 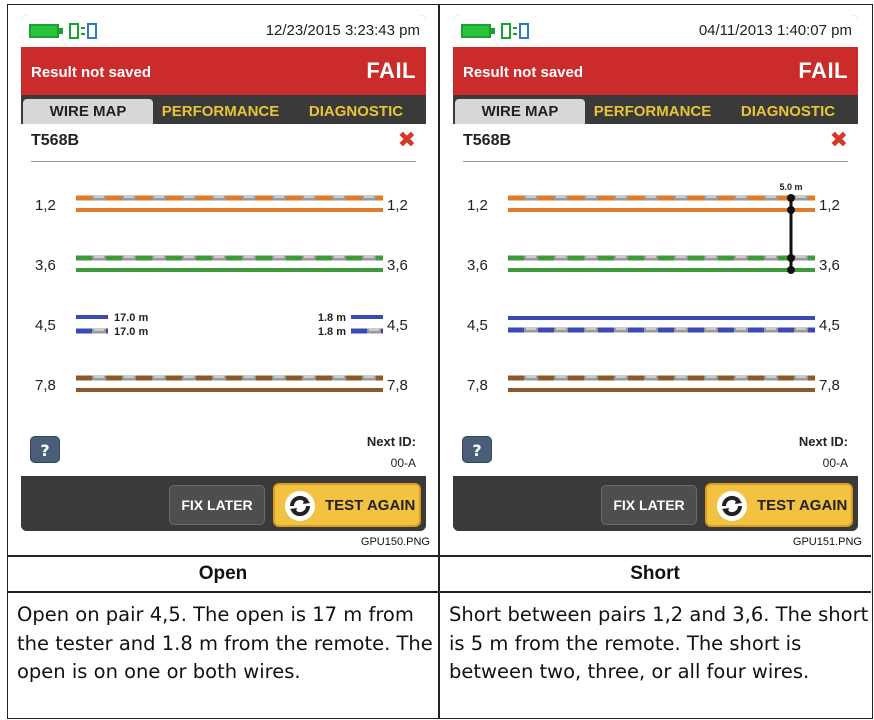 What do you see at coordinates (655, 31) in the screenshot?
I see `status-bar: 04/11/2013 1:40:07 pm` at bounding box center [655, 31].